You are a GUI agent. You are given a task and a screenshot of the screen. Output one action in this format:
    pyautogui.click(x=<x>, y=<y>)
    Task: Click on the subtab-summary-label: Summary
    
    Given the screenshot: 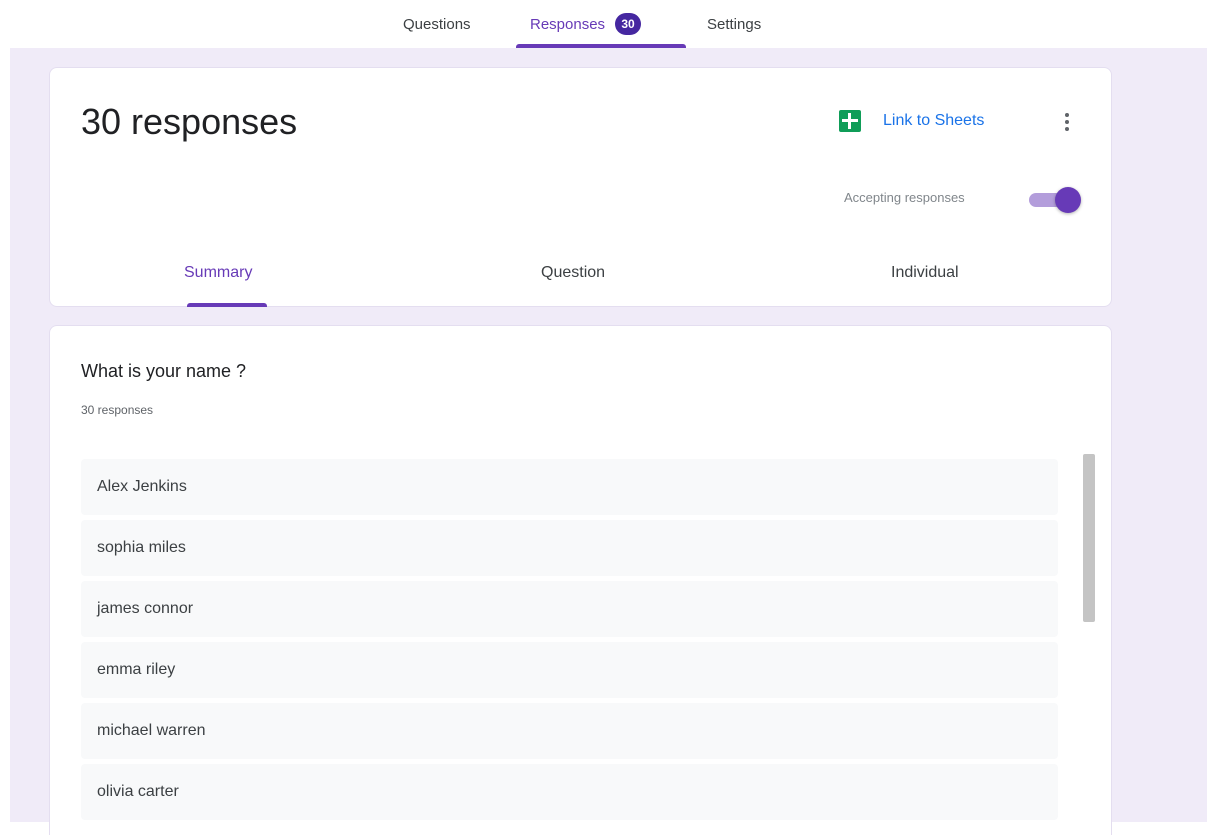 What is the action you would take?
    pyautogui.click(x=218, y=272)
    